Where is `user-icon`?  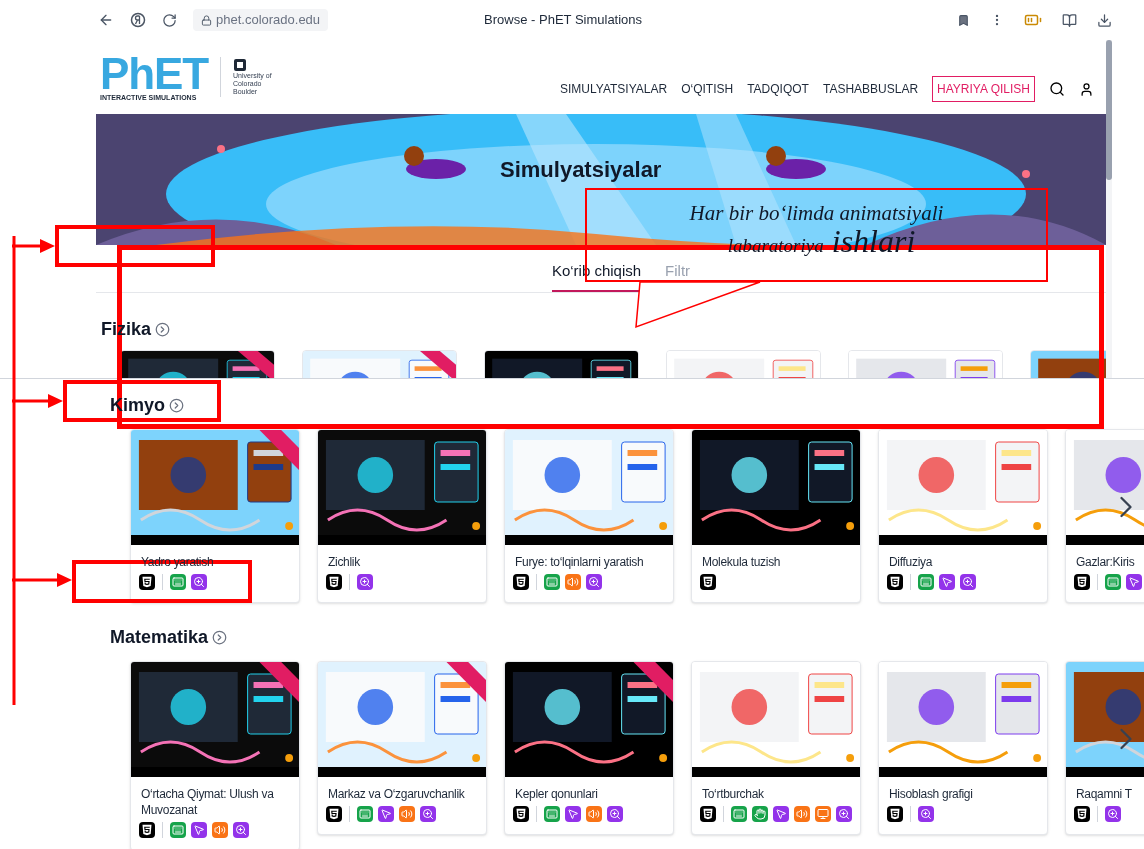
user-icon is located at coordinates (1086, 89).